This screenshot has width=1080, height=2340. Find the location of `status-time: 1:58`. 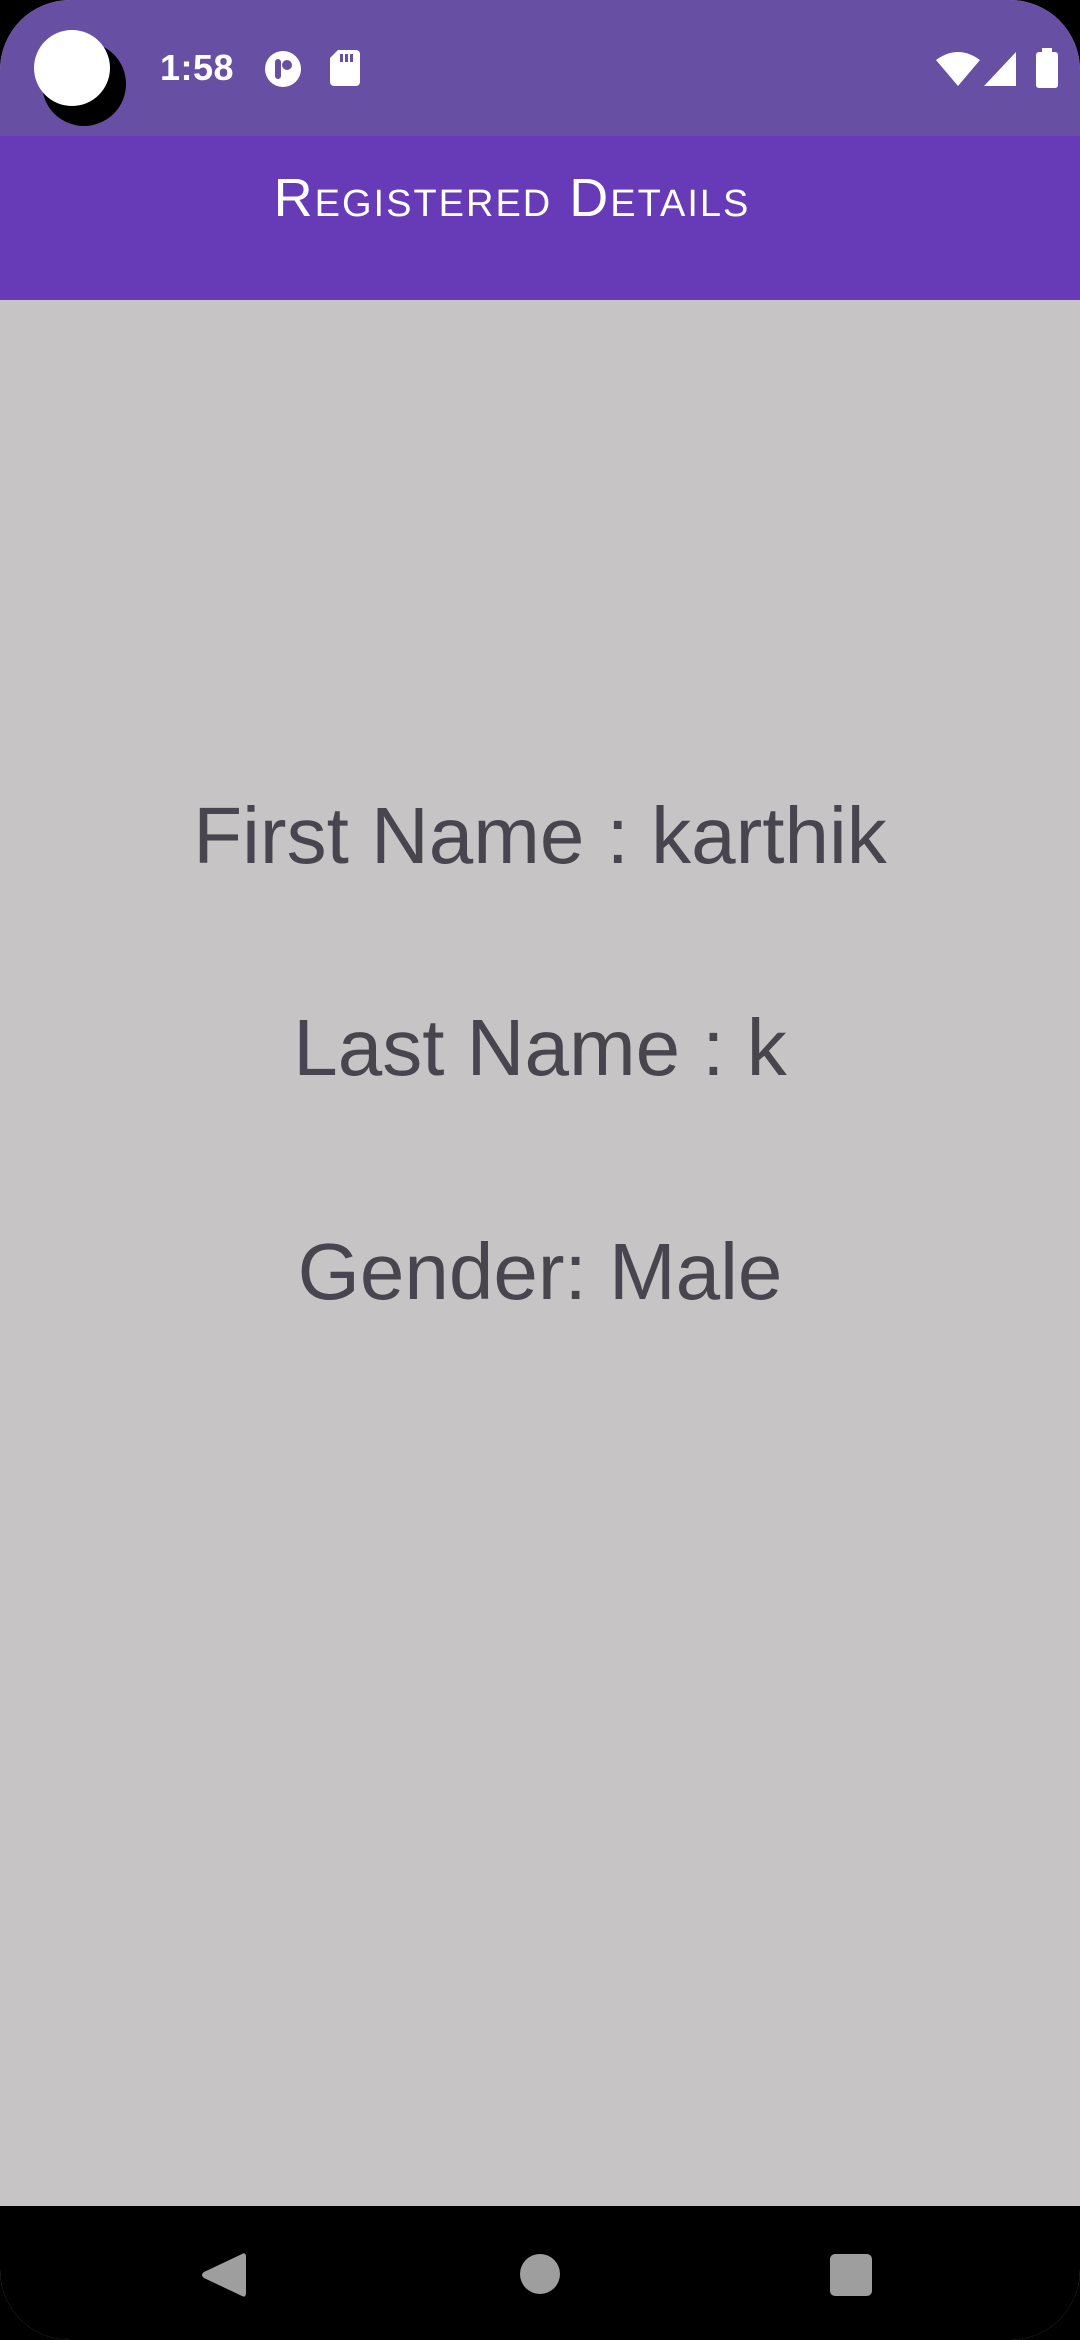

status-time: 1:58 is located at coordinates (197, 67).